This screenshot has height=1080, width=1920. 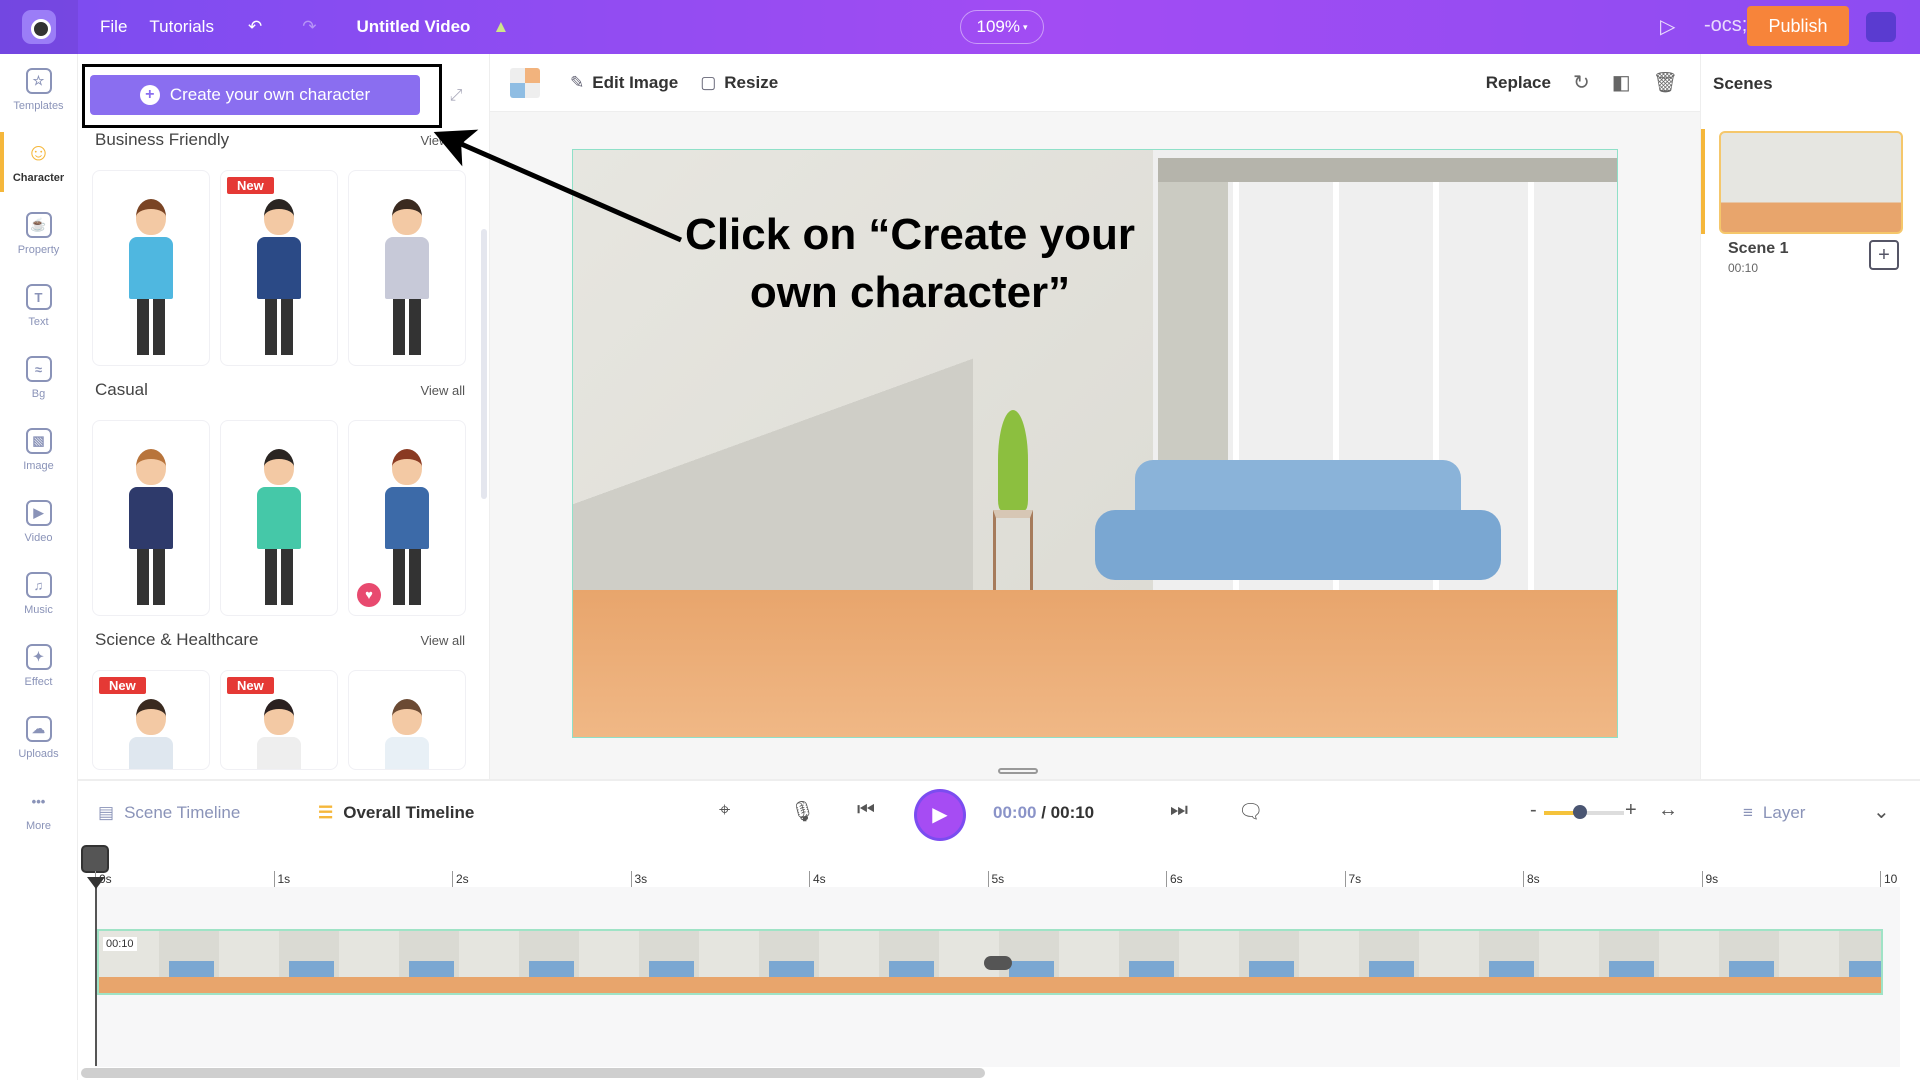 I want to click on timeline-scrollbar, so click(x=533, y=1073).